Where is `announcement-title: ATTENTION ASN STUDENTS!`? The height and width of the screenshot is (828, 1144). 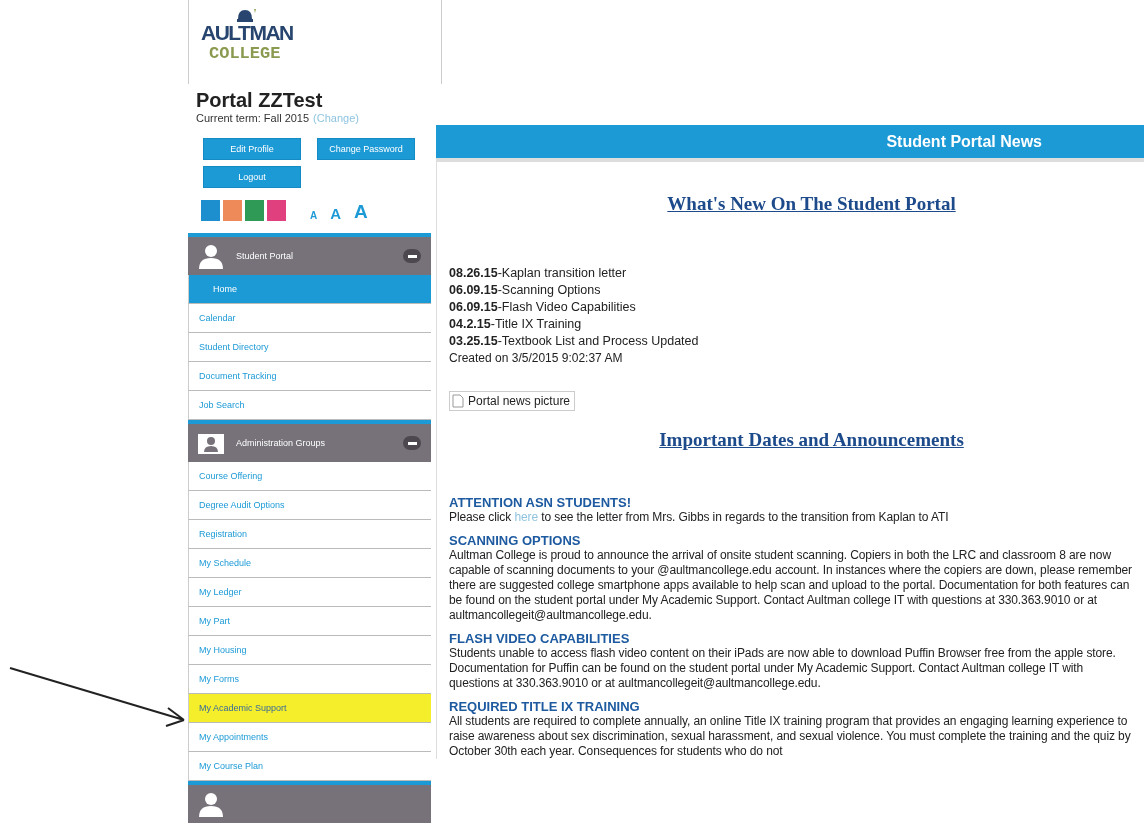 announcement-title: ATTENTION ASN STUDENTS! is located at coordinates (540, 502).